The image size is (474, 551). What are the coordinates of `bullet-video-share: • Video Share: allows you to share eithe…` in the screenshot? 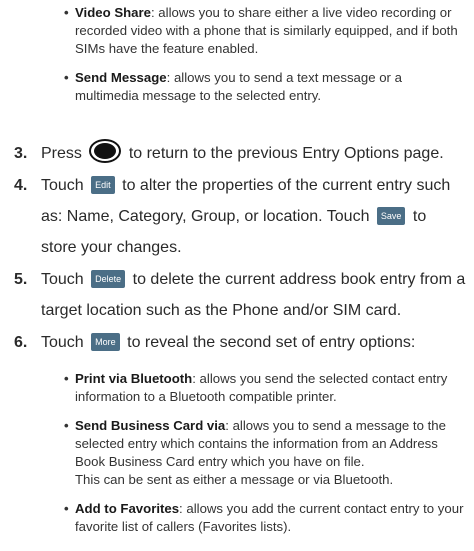 It's located at (265, 31).